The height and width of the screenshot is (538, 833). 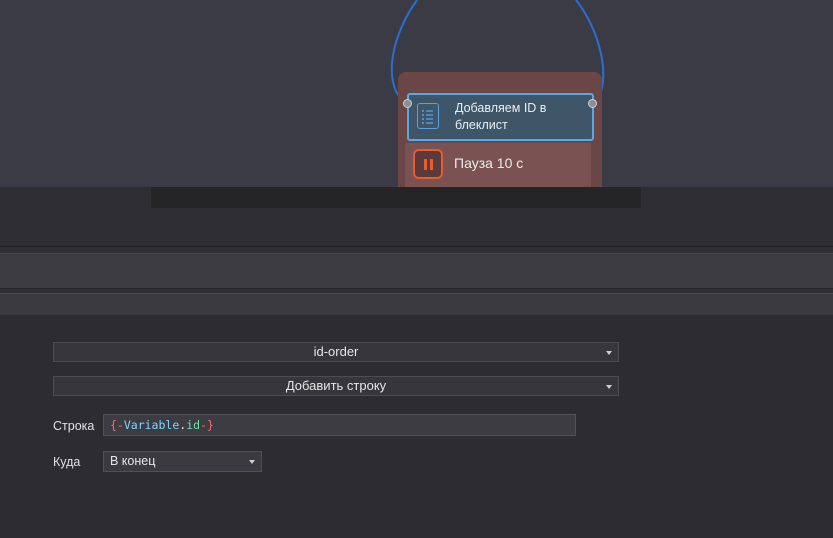 What do you see at coordinates (489, 163) in the screenshot?
I see `node-label: Пауза 10 с` at bounding box center [489, 163].